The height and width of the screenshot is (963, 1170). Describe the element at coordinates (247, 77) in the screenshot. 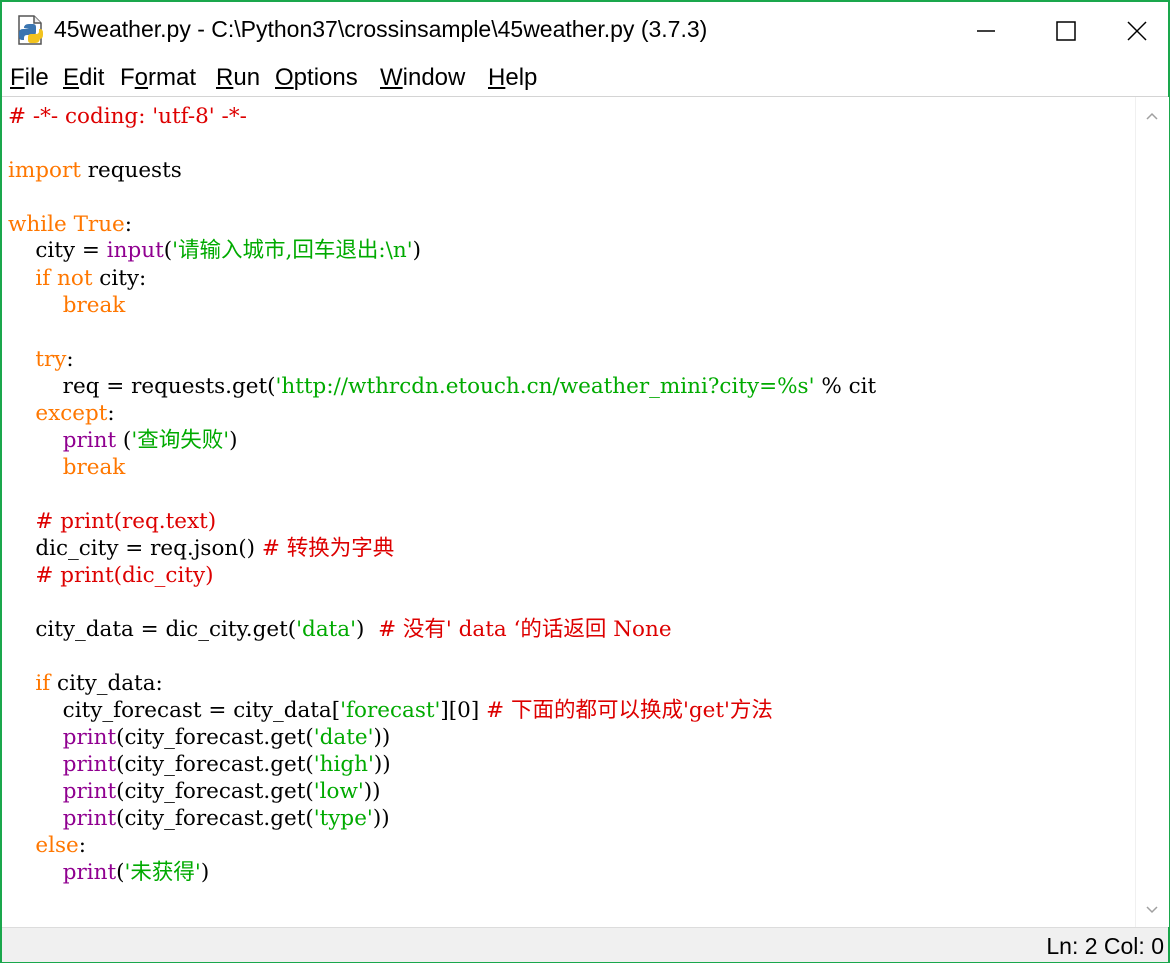

I see `menu-label-part: un` at that location.